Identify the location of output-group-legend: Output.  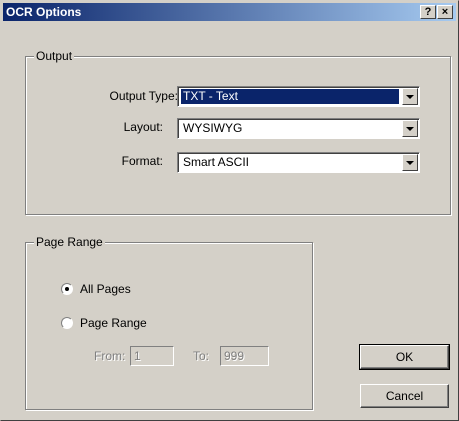
(54, 56).